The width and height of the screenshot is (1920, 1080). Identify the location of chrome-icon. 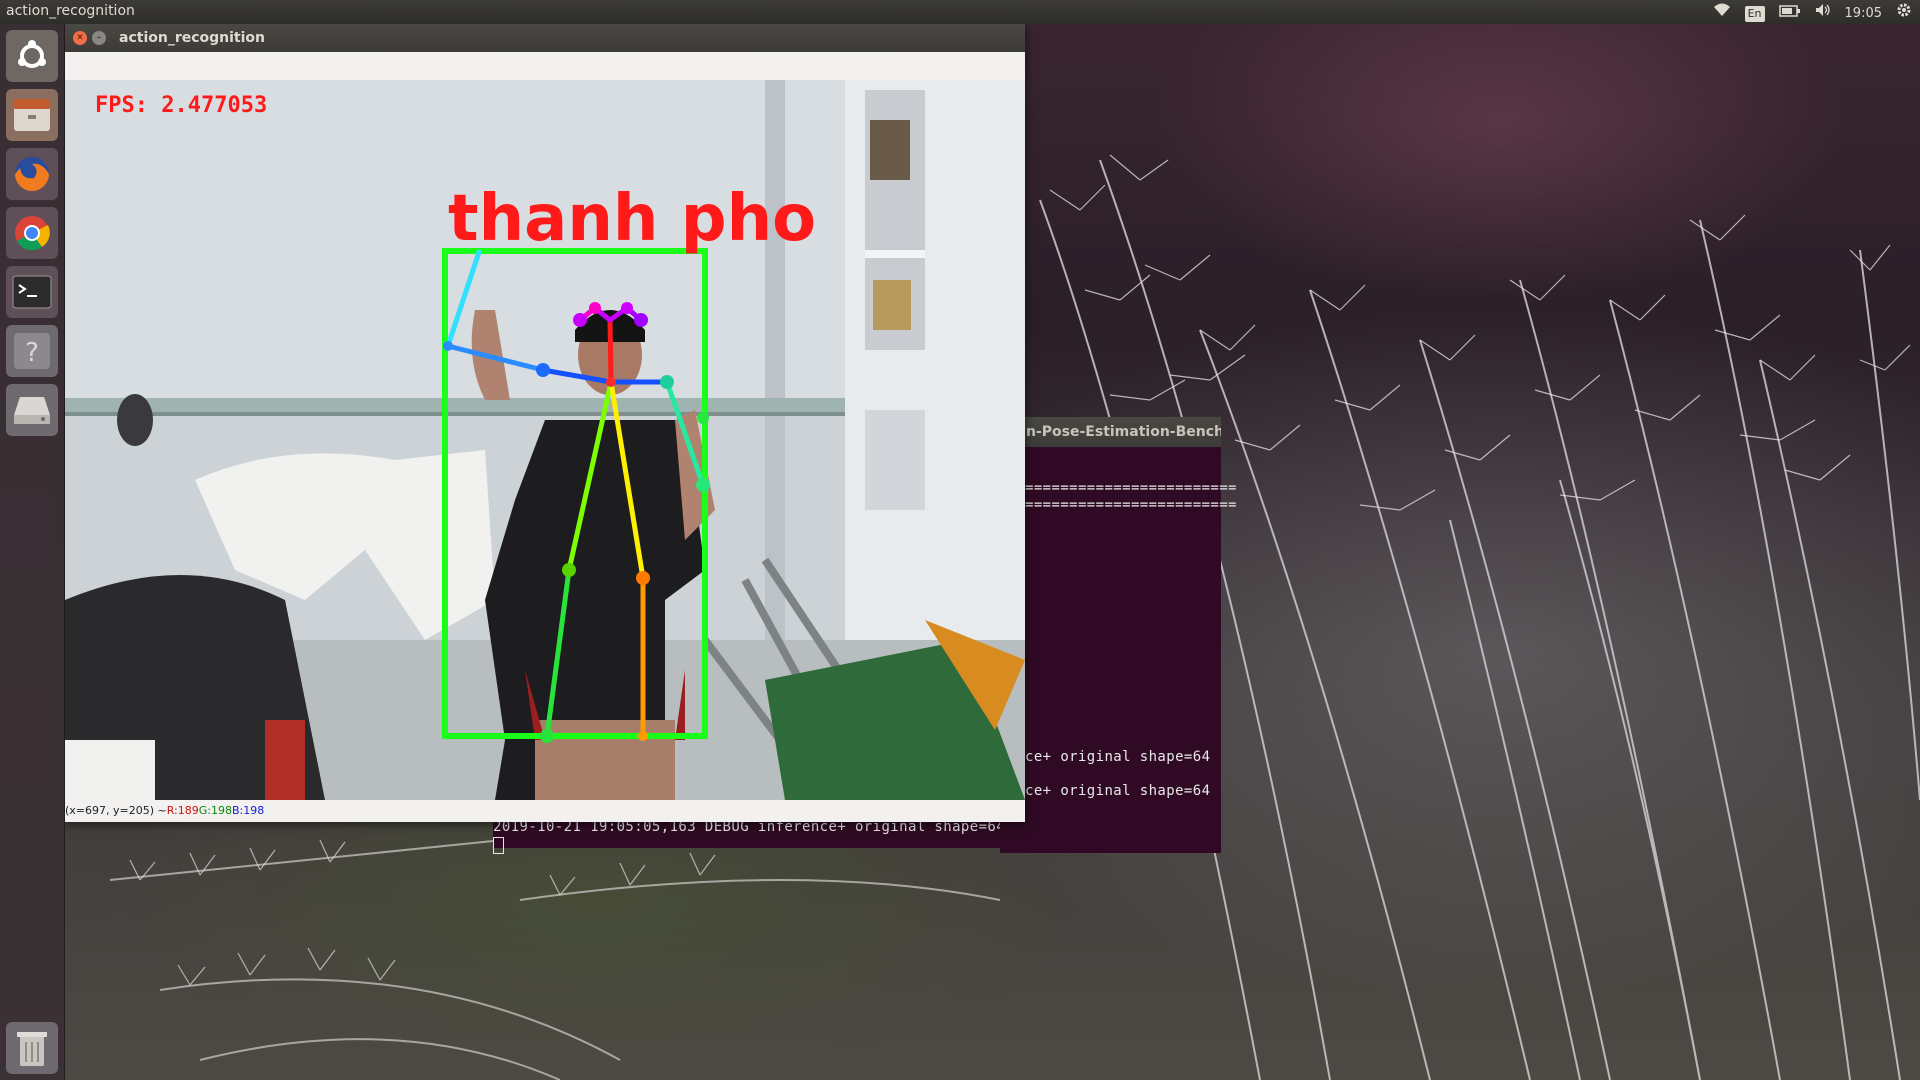
(32, 233).